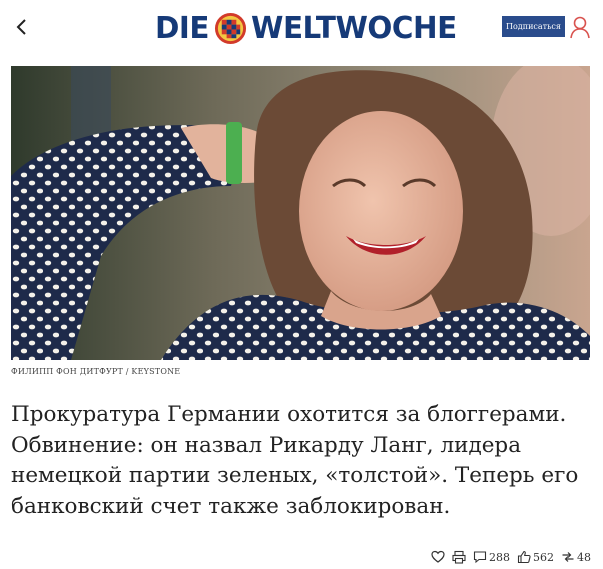  What do you see at coordinates (511, 557) in the screenshot?
I see `article-actions: 288 562 48` at bounding box center [511, 557].